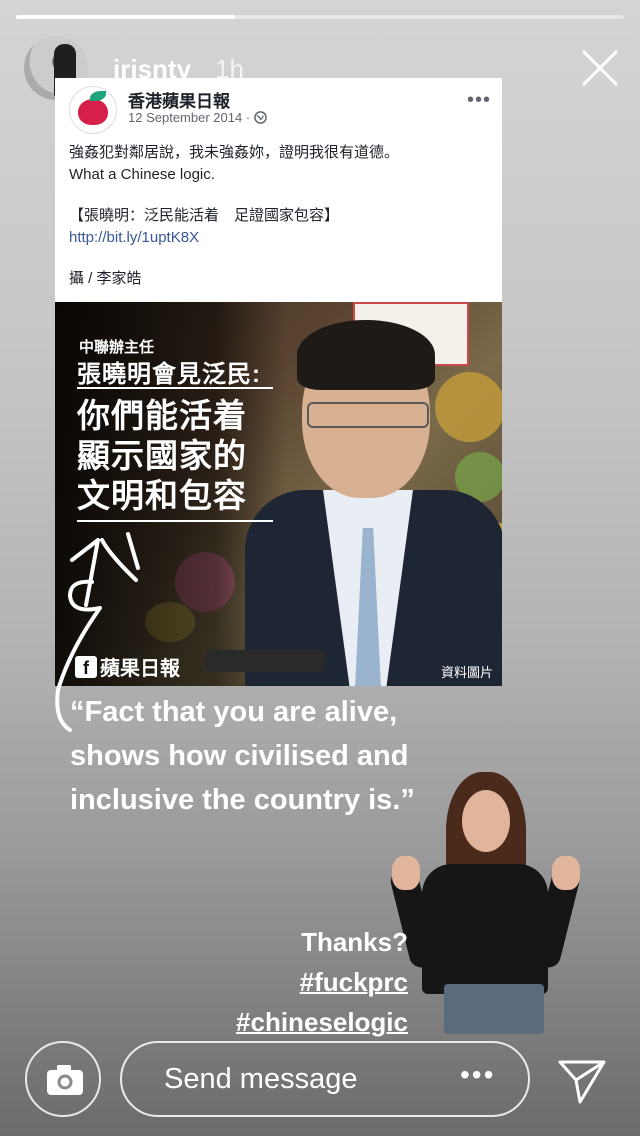 This screenshot has width=640, height=1136. I want to click on hashtag: #fuckprc, so click(322, 982).